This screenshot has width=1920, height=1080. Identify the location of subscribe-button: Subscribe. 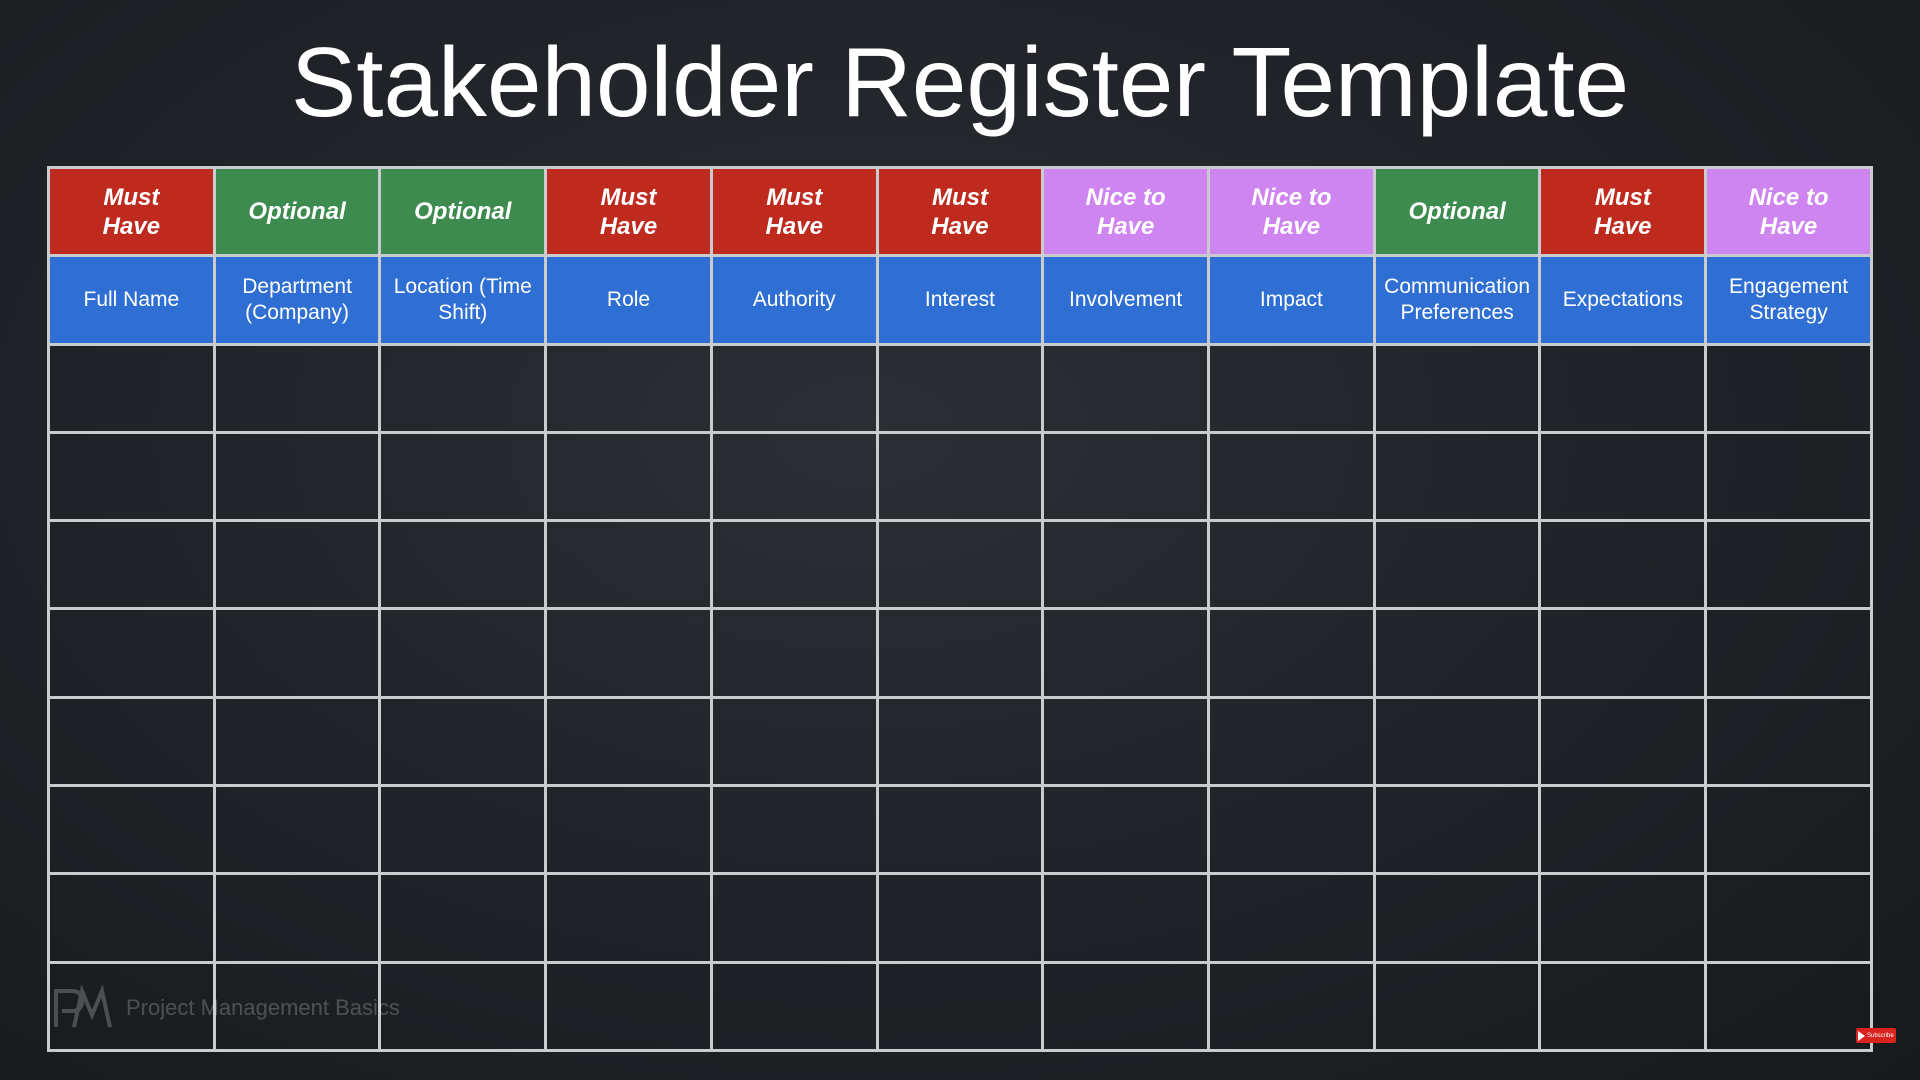
(1876, 1035).